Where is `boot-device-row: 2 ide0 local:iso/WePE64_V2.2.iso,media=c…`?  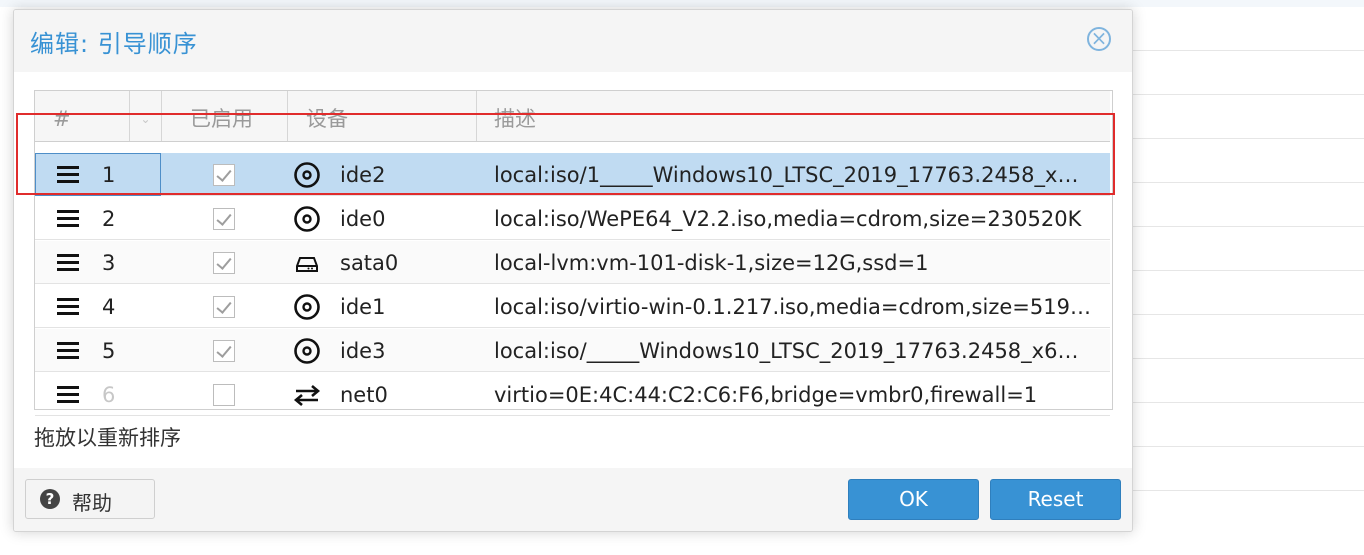 boot-device-row: 2 ide0 local:iso/WePE64_V2.2.iso,media=c… is located at coordinates (572, 218).